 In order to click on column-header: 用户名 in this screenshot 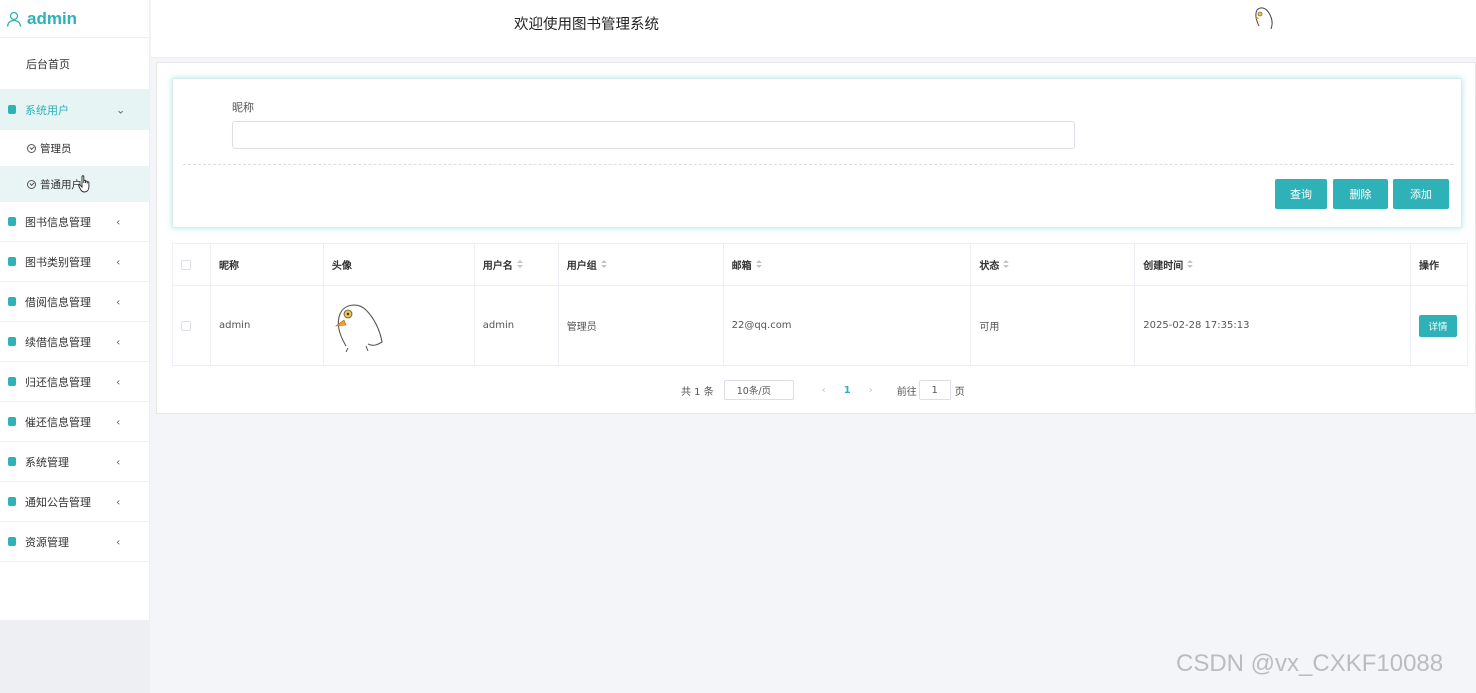, I will do `click(517, 264)`.